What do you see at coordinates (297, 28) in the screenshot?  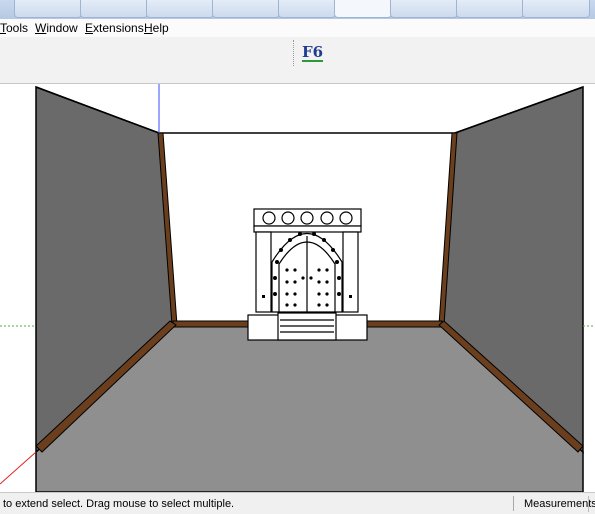 I see `menu-bar: Tools Window Extensions Help` at bounding box center [297, 28].